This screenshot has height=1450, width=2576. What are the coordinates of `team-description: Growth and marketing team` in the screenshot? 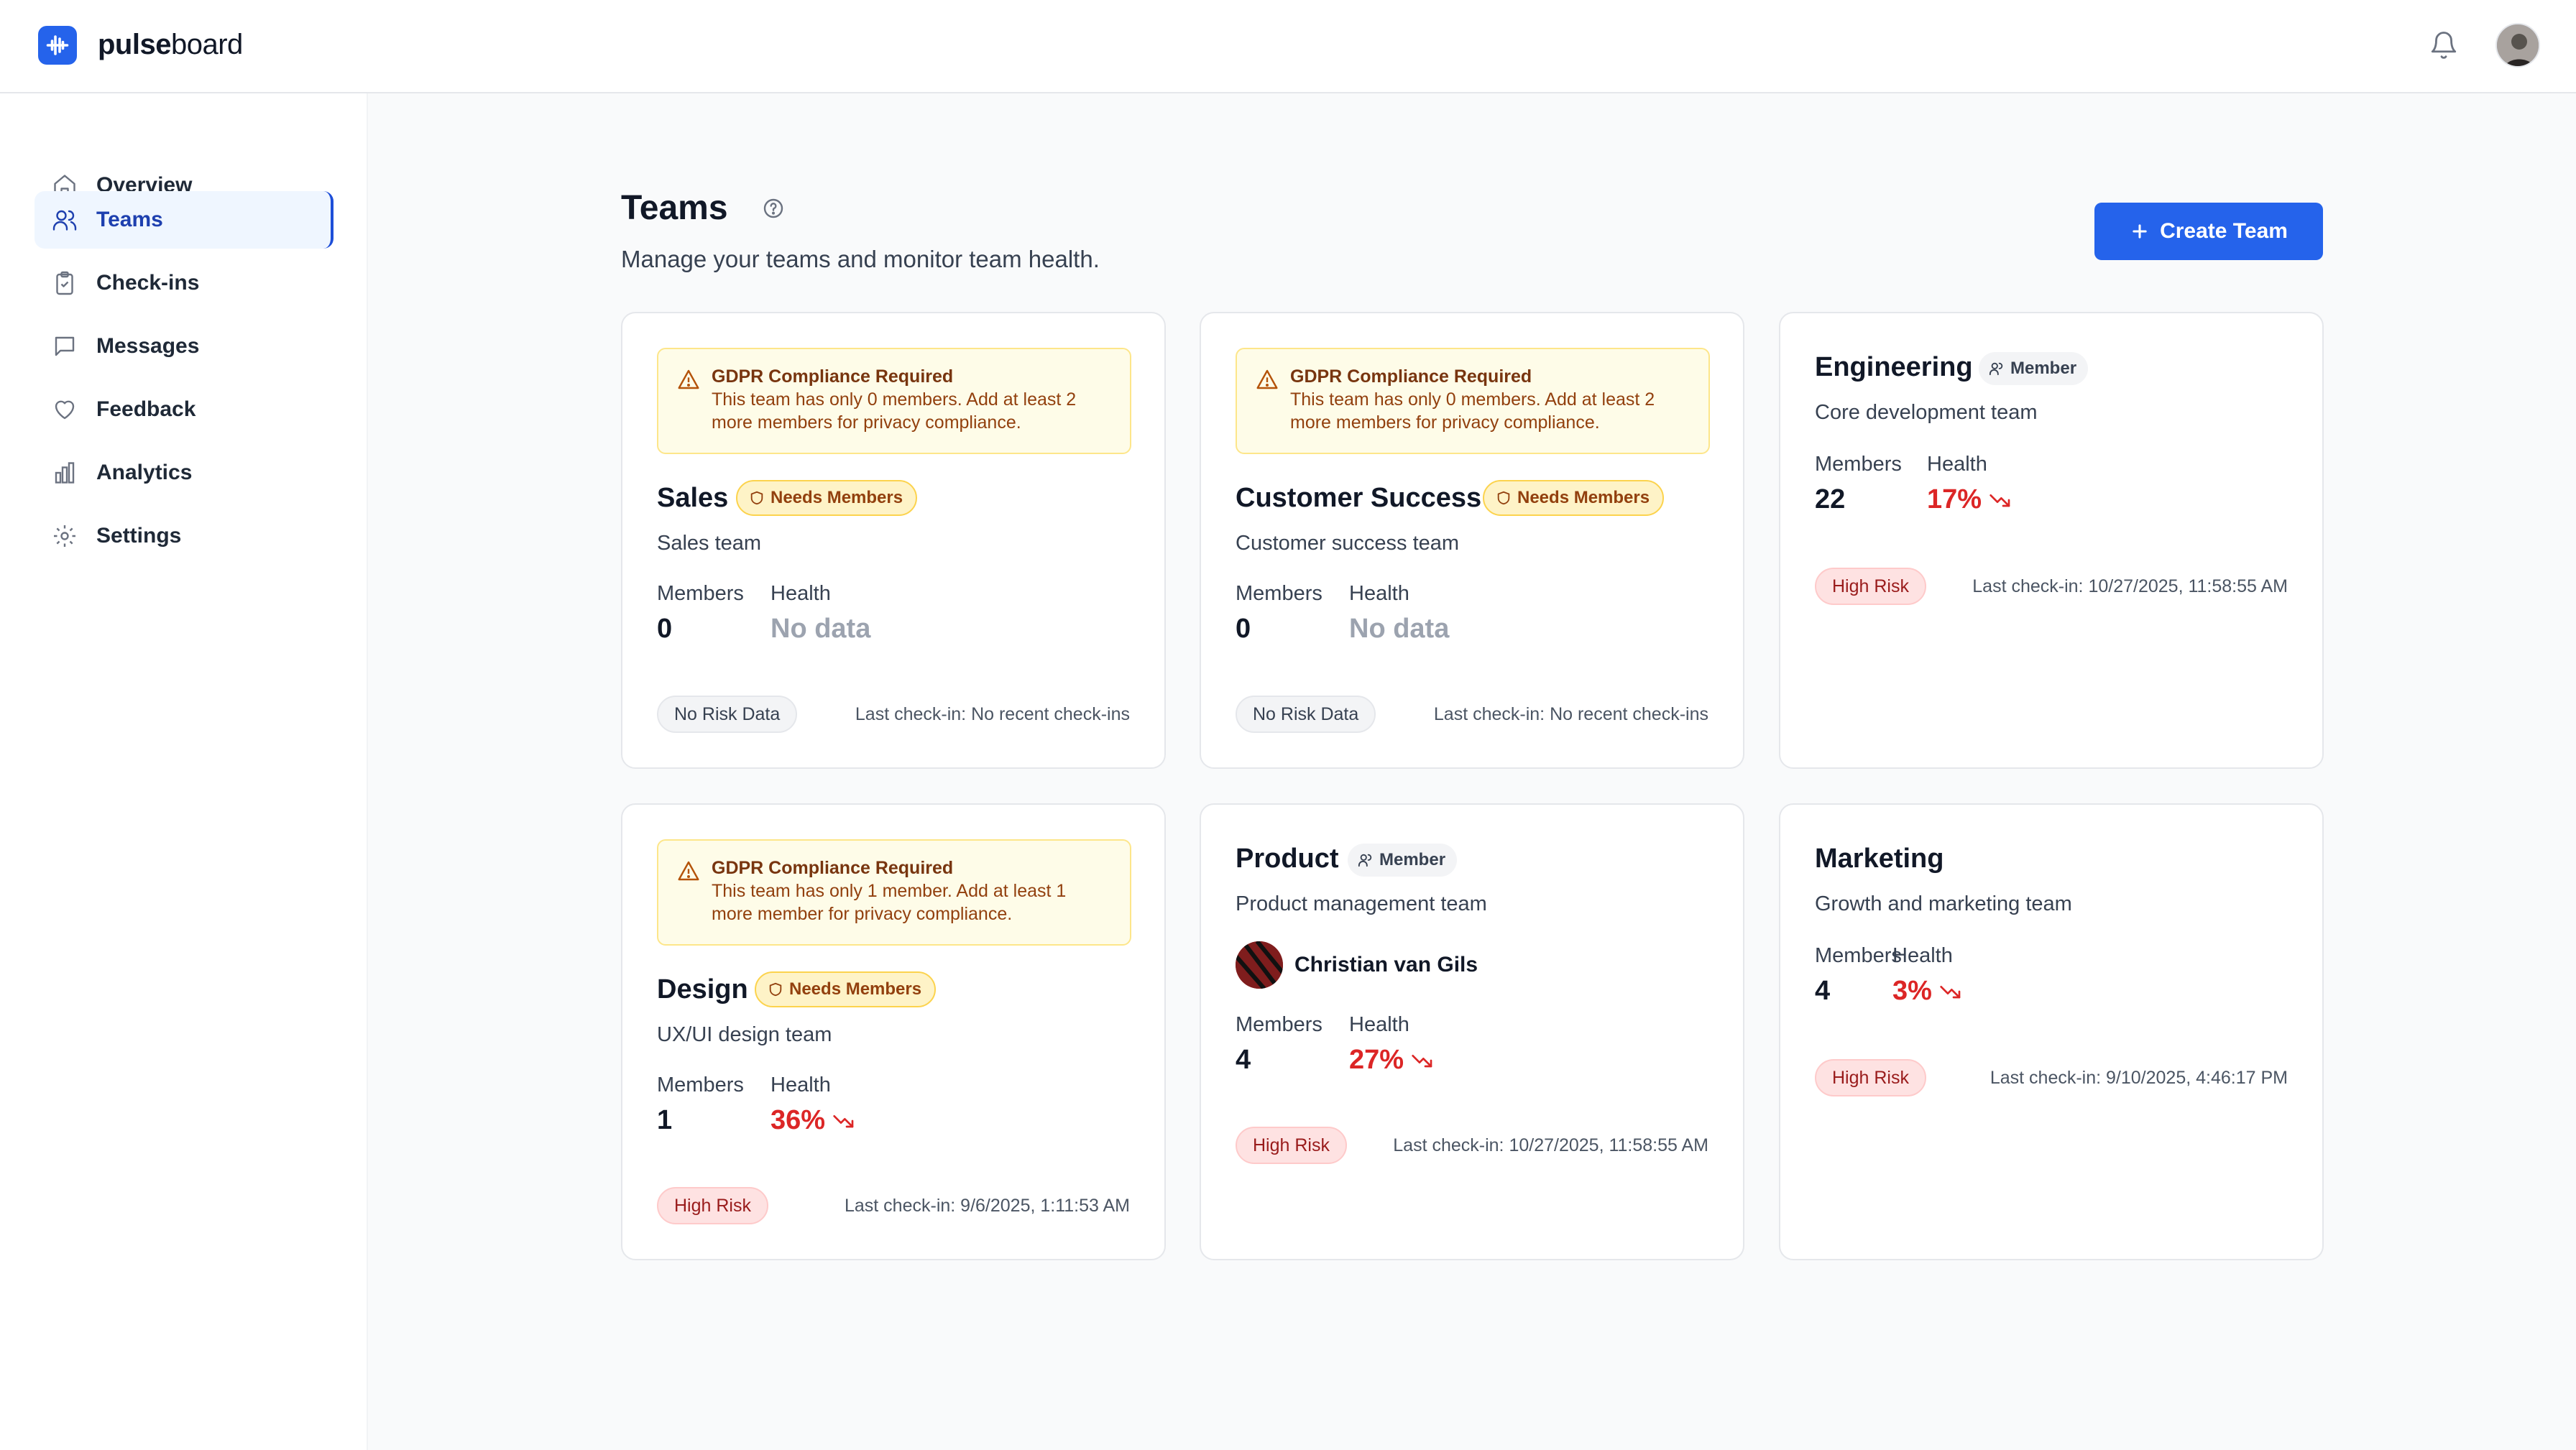 It's located at (1943, 904).